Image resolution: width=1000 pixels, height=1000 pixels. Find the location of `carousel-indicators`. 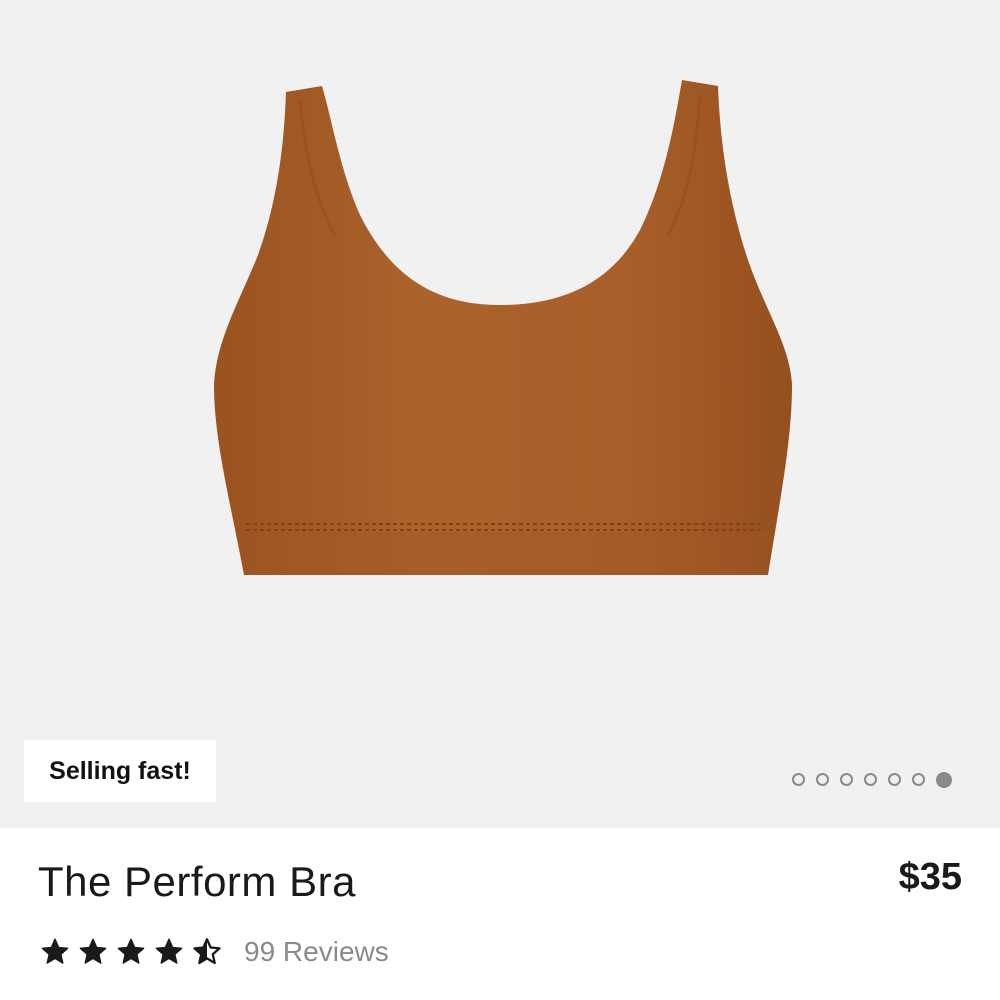

carousel-indicators is located at coordinates (872, 779).